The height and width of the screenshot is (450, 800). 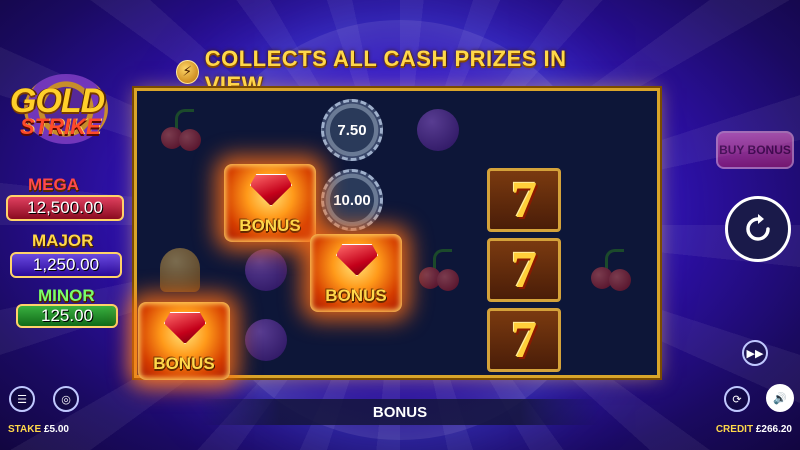 What do you see at coordinates (63, 240) in the screenshot?
I see `jackpot-major-title: MAJOR` at bounding box center [63, 240].